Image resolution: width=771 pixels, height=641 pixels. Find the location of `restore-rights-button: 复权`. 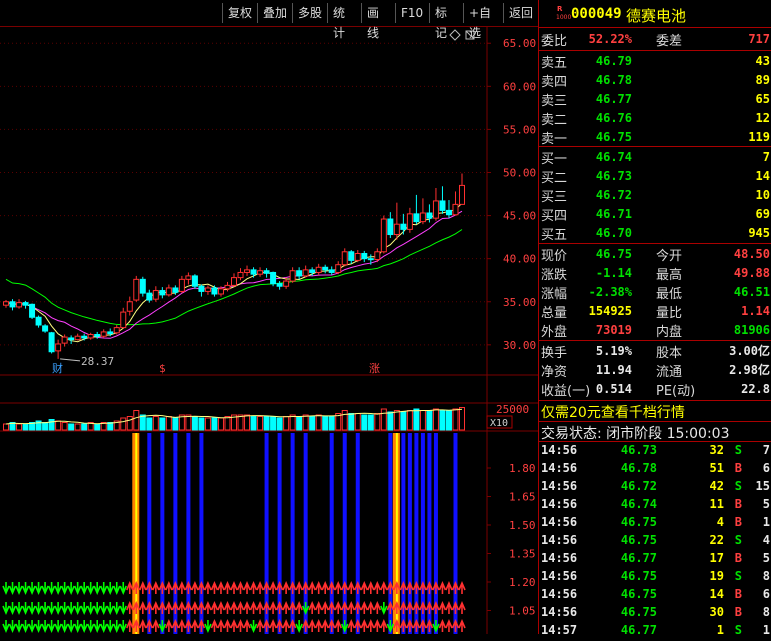

restore-rights-button: 复权 is located at coordinates (239, 13).